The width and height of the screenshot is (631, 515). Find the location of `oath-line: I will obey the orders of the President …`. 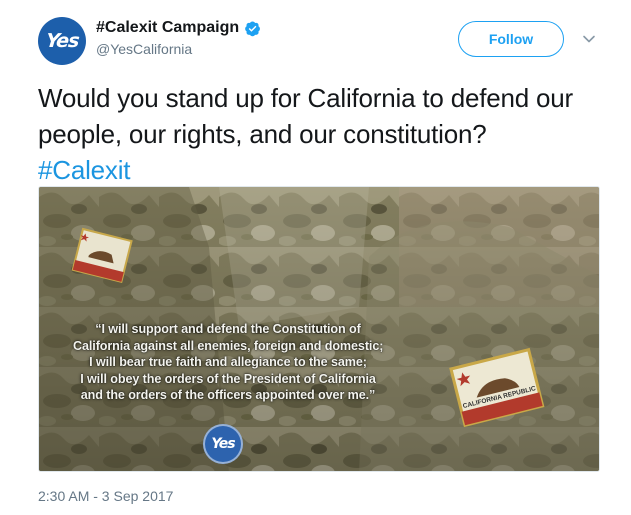

oath-line: I will obey the orders of the President … is located at coordinates (228, 378).